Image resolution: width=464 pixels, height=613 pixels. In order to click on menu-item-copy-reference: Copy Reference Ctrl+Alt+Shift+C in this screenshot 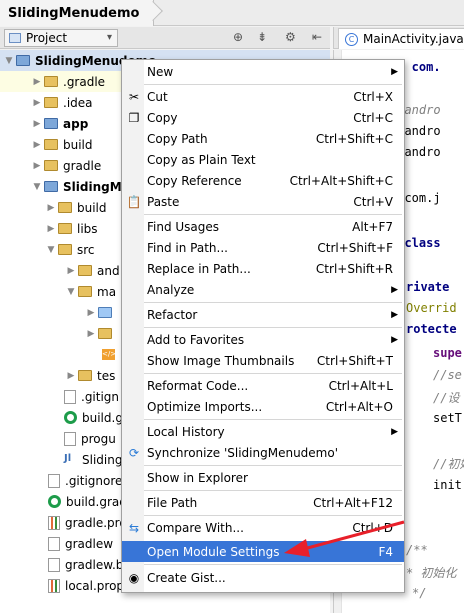, I will do `click(263, 180)`.